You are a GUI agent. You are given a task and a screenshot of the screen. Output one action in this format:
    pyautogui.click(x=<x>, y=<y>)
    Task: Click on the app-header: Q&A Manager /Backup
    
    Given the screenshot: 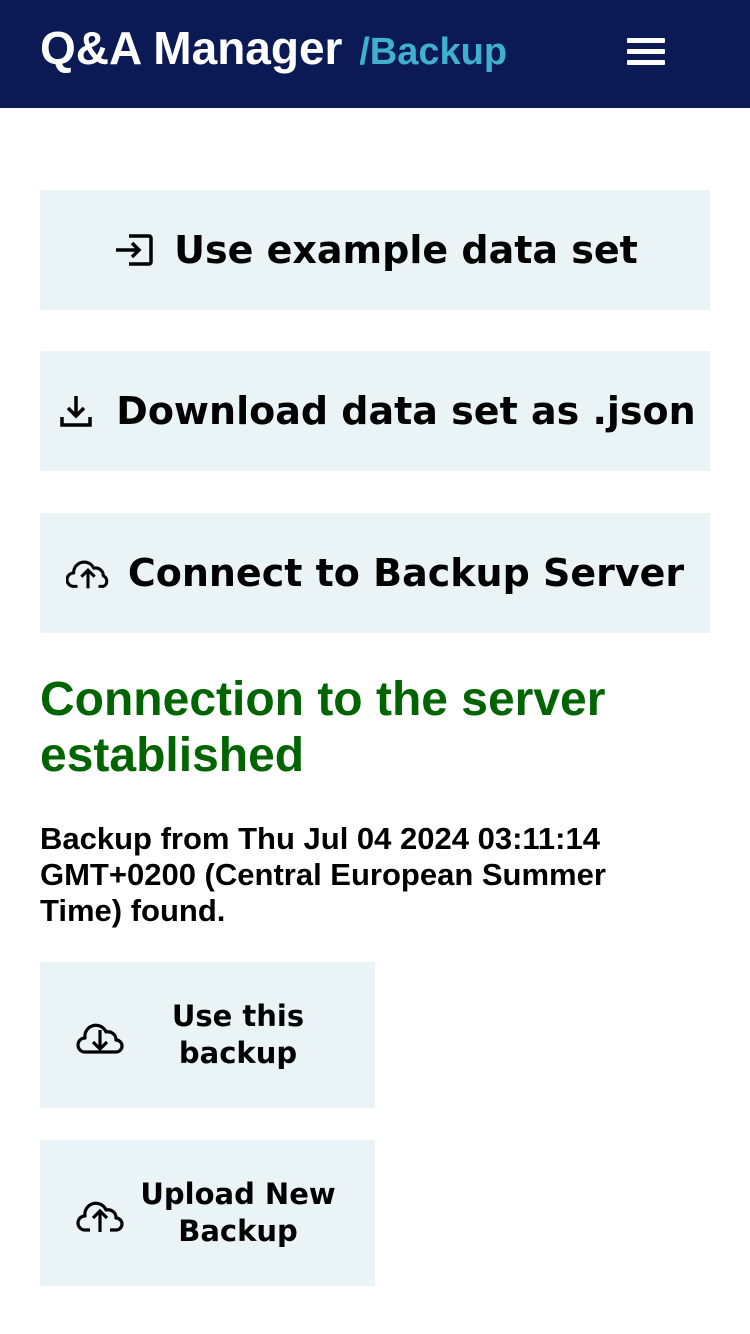 What is the action you would take?
    pyautogui.click(x=375, y=54)
    